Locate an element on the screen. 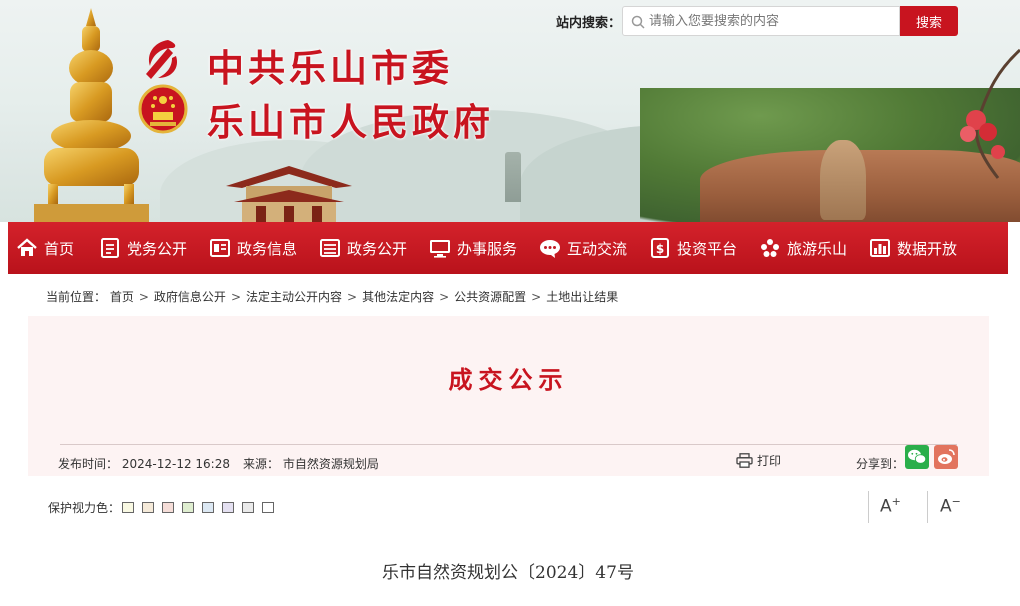  nav-item-label: 互动交流 is located at coordinates (597, 248).